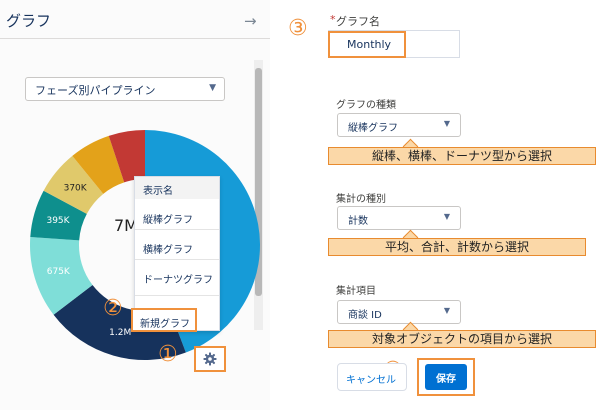  I want to click on aggregate-field-select: 商談 ID ▼, so click(399, 312).